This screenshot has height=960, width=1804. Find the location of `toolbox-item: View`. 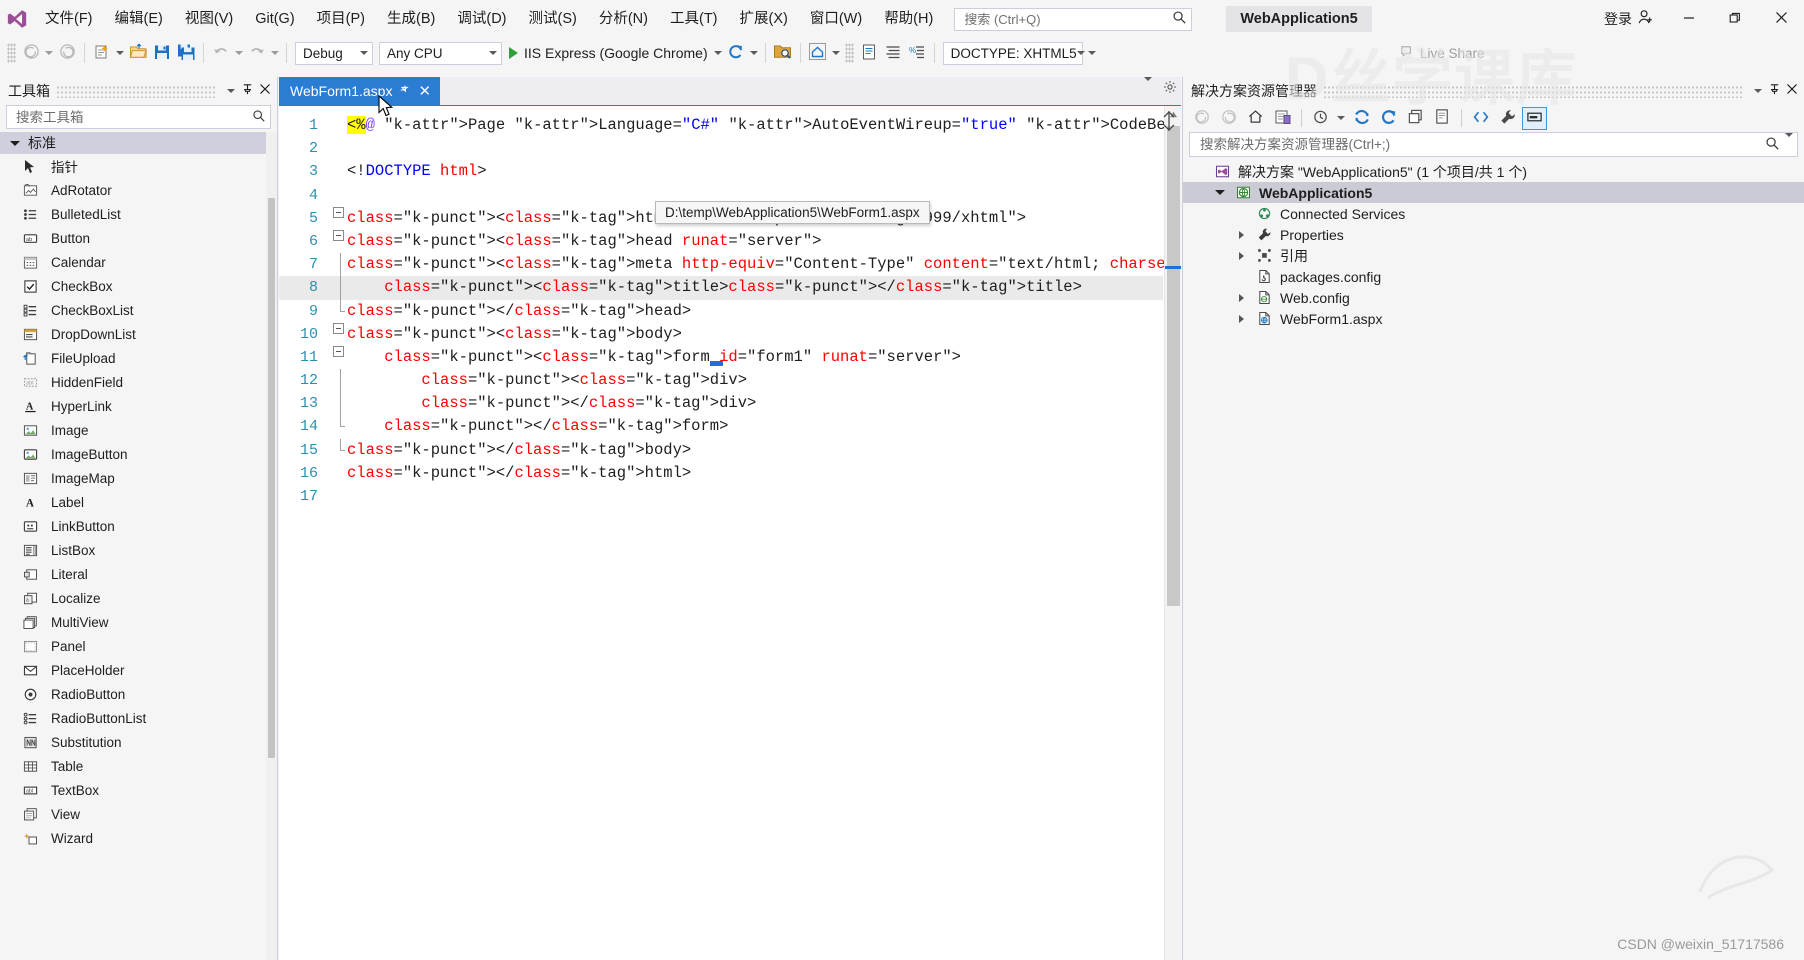

toolbox-item: View is located at coordinates (133, 814).